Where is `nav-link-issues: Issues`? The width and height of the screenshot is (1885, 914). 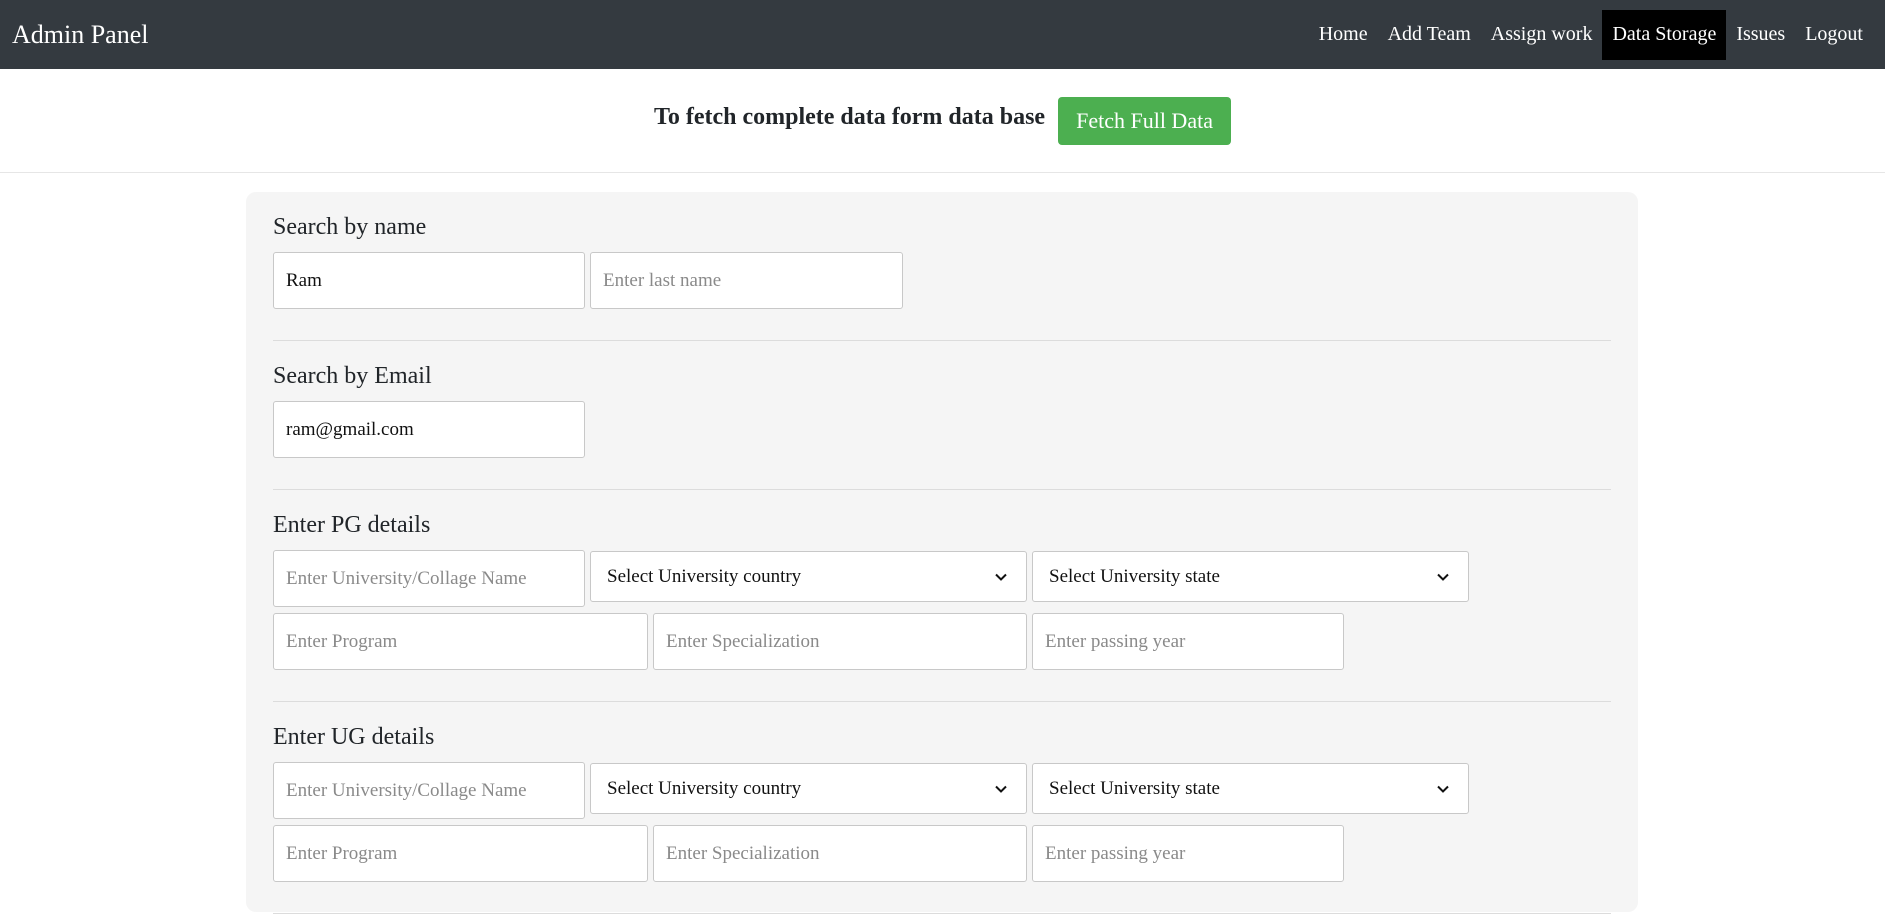
nav-link-issues: Issues is located at coordinates (1760, 35).